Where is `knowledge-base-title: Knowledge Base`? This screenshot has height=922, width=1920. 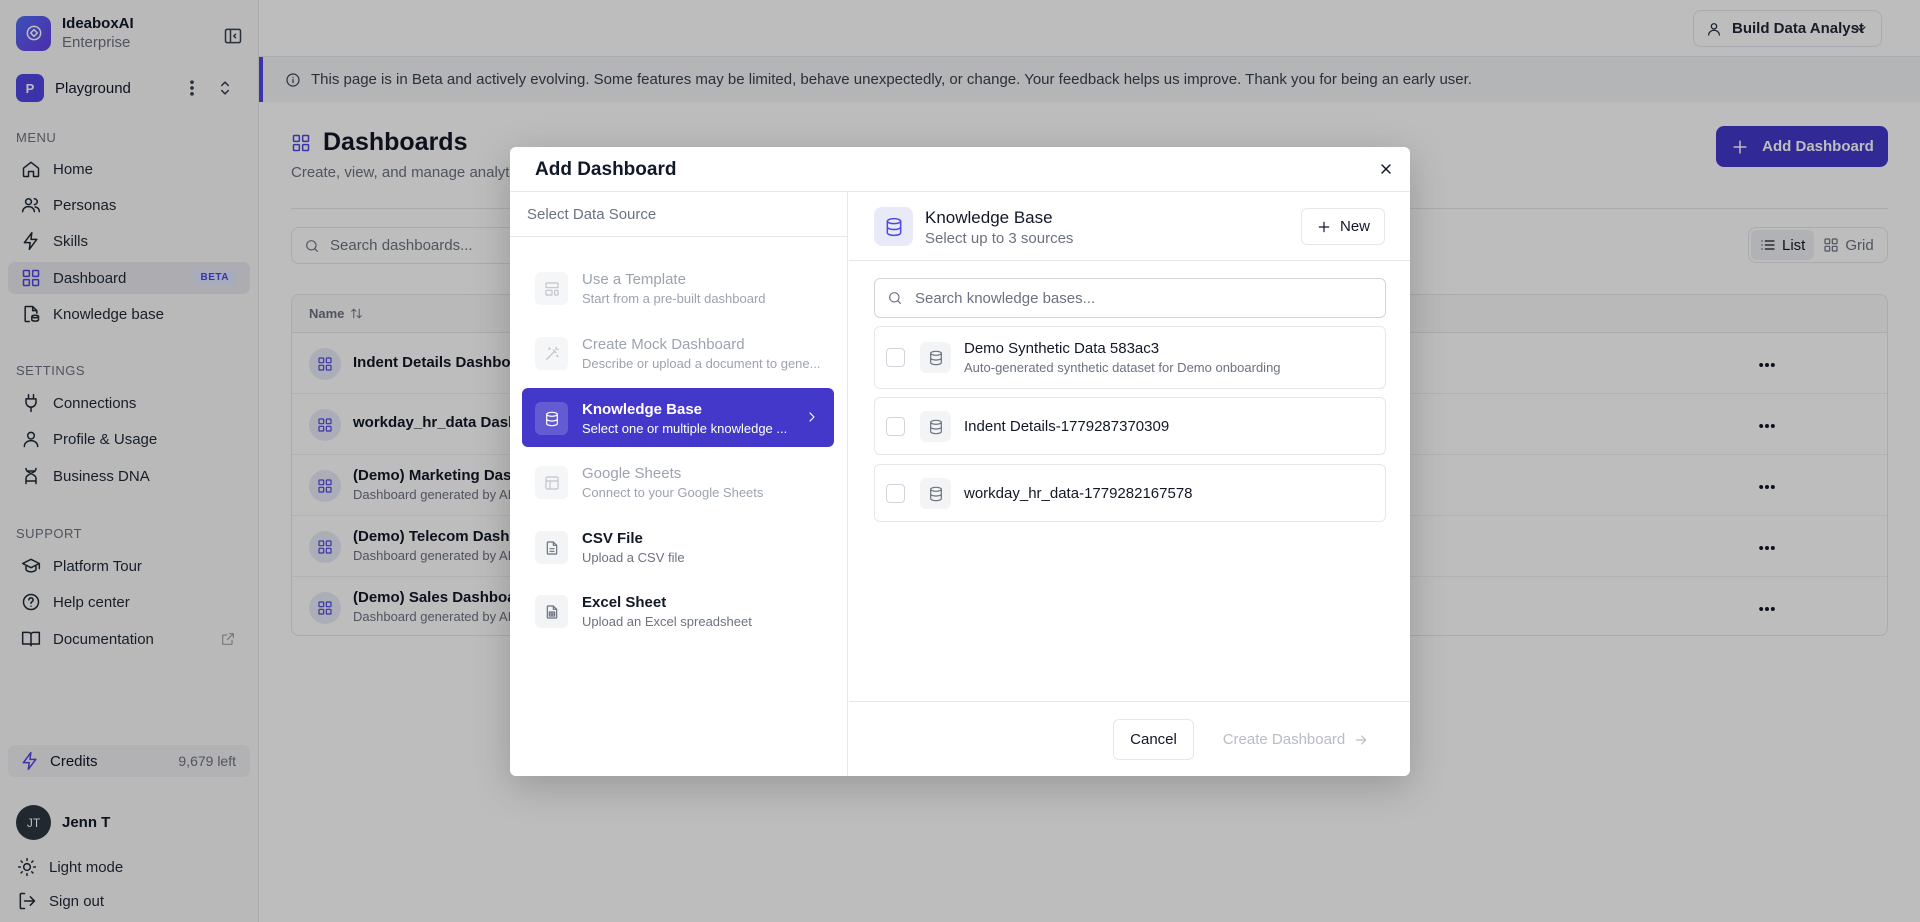 knowledge-base-title: Knowledge Base is located at coordinates (989, 217).